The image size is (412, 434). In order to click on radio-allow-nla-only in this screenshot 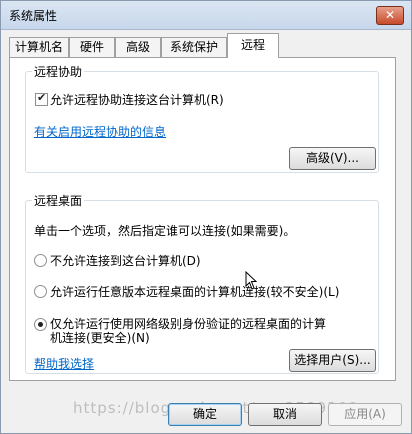, I will do `click(40, 324)`.